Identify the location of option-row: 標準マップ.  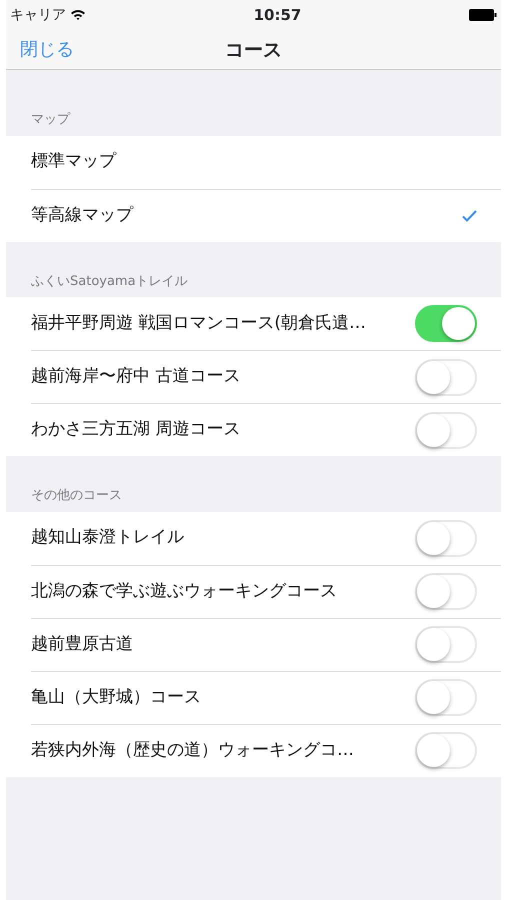
(253, 162).